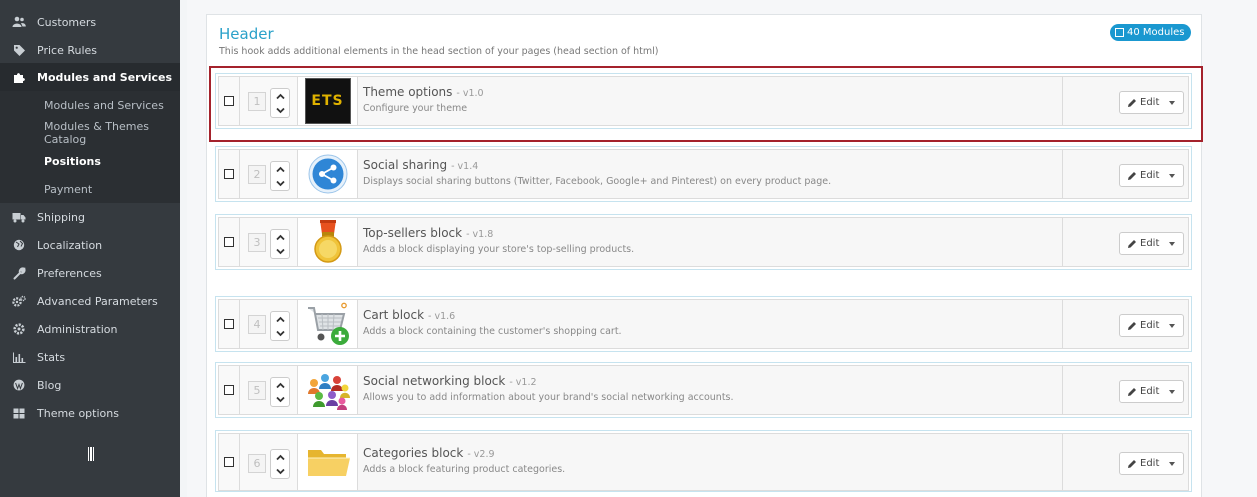  I want to click on position-number: 5, so click(257, 390).